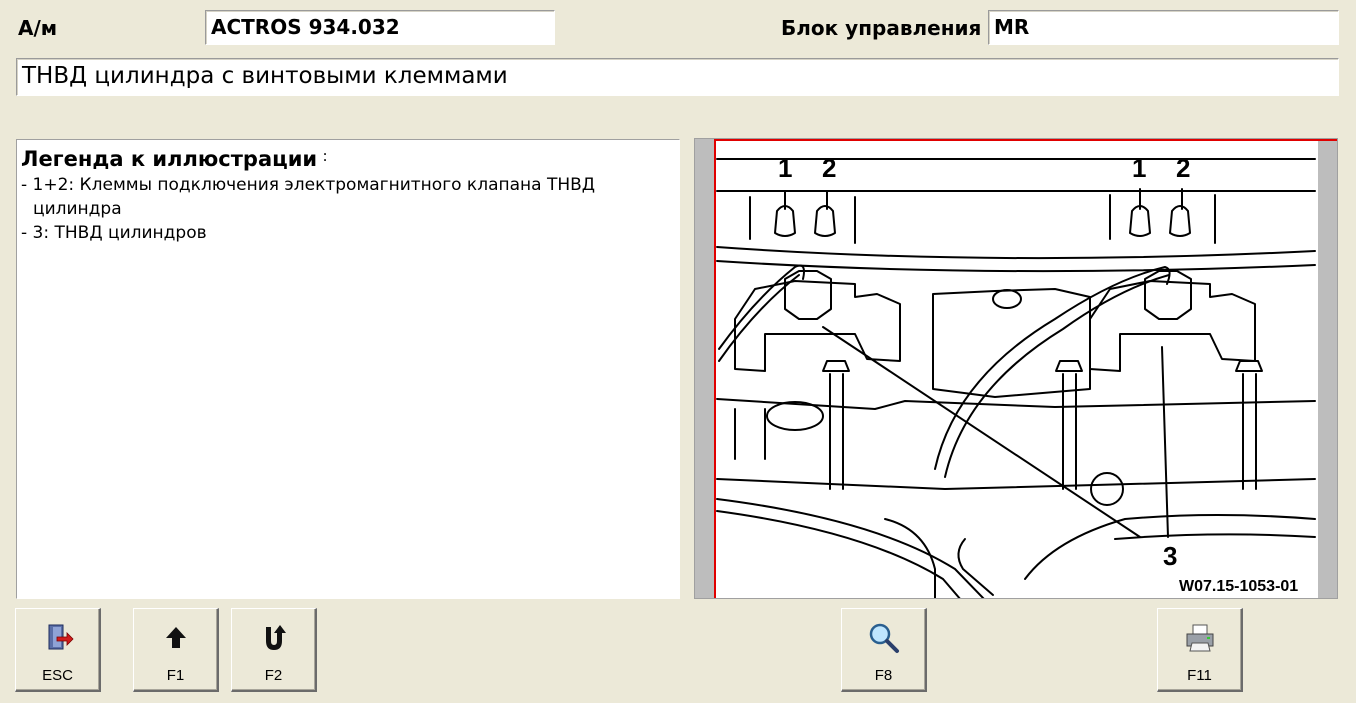 The height and width of the screenshot is (703, 1356). Describe the element at coordinates (273, 675) in the screenshot. I see `f2-button-label: F2` at that location.